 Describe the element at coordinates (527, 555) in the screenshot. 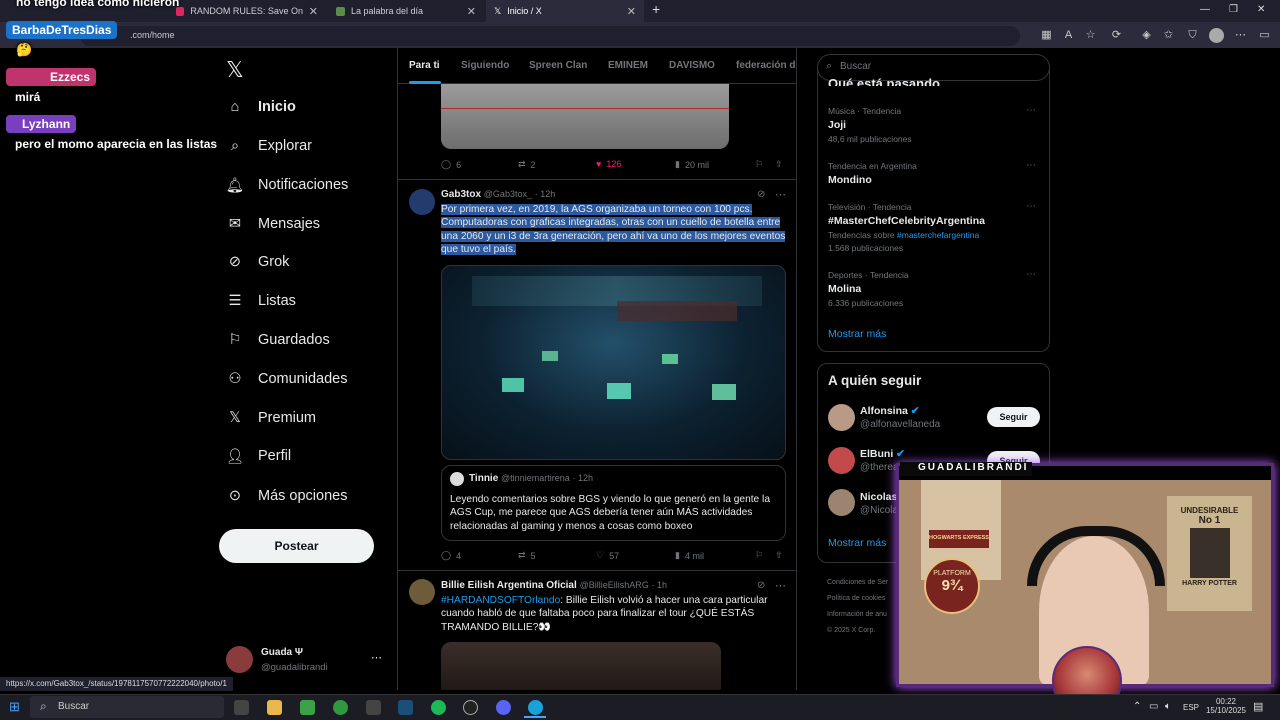

I see `repost-button: ⇄ 5` at that location.